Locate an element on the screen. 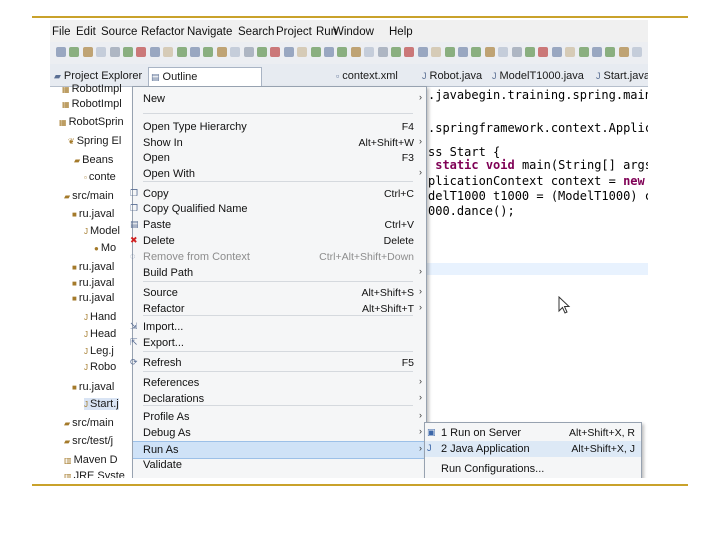  tree-item: ▰ Beans is located at coordinates (93, 160).